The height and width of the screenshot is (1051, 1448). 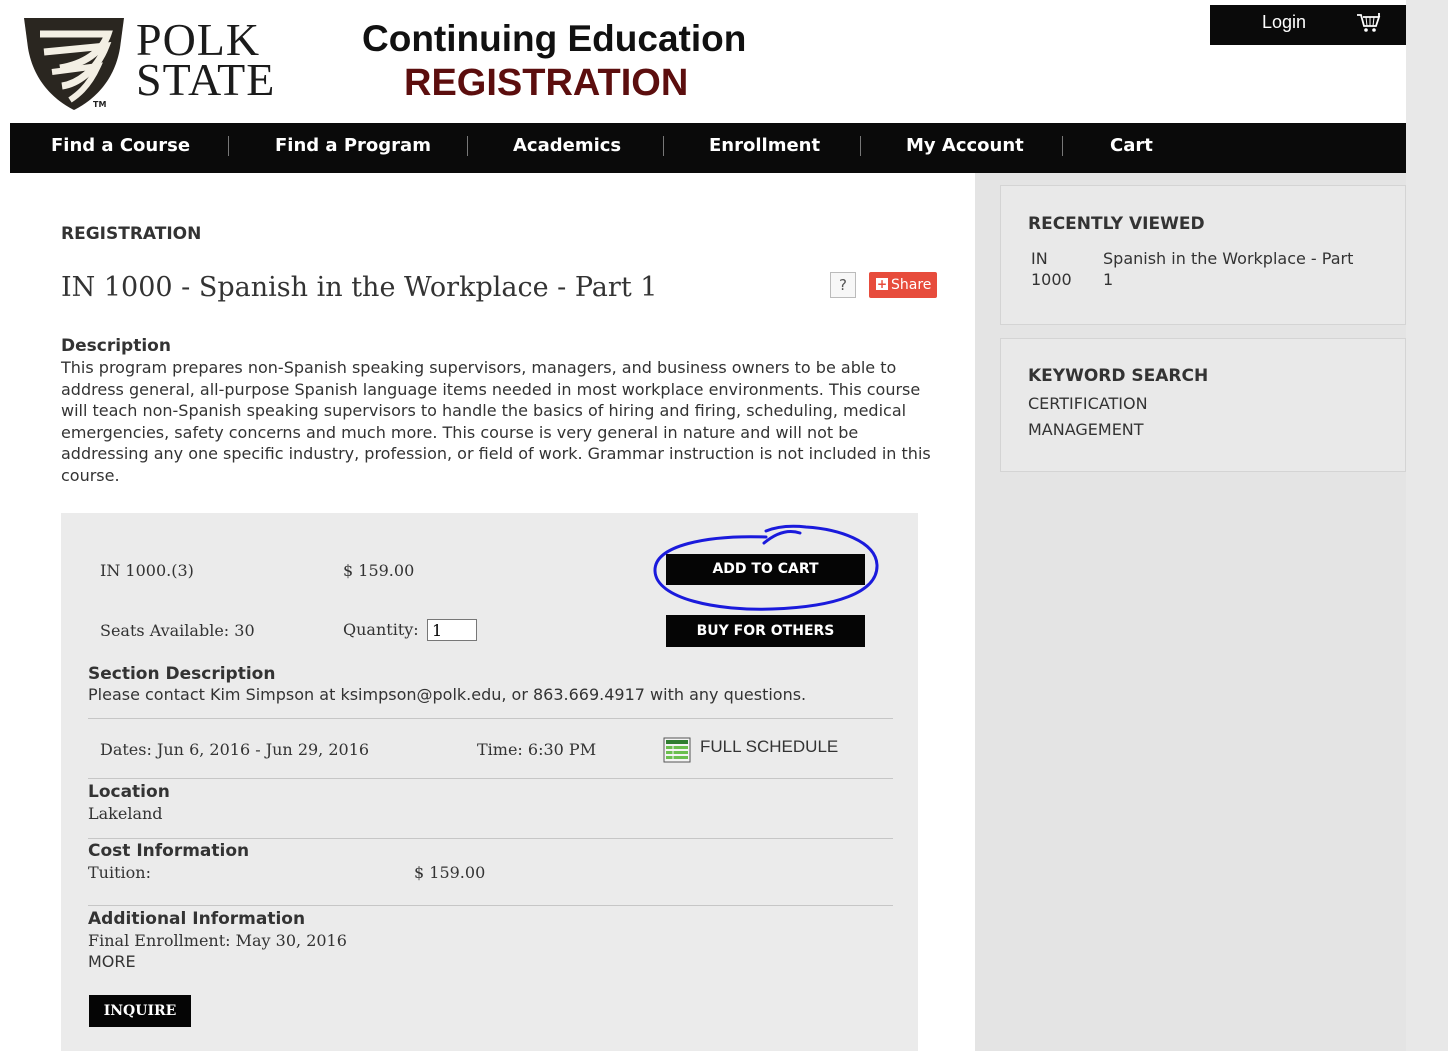 What do you see at coordinates (206, 79) in the screenshot?
I see `logo-line-2: STATE` at bounding box center [206, 79].